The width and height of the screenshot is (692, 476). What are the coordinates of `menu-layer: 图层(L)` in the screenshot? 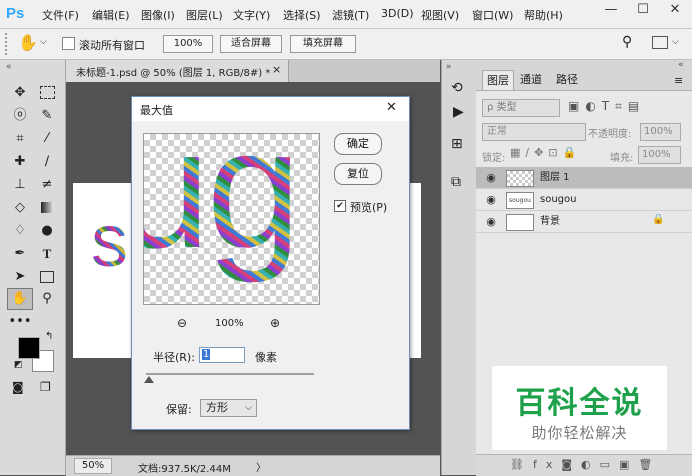 It's located at (204, 15).